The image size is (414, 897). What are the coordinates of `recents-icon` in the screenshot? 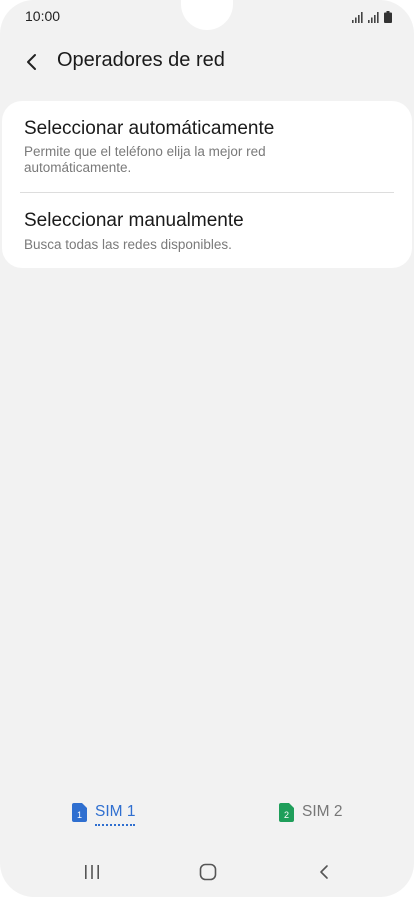 It's located at (92, 872).